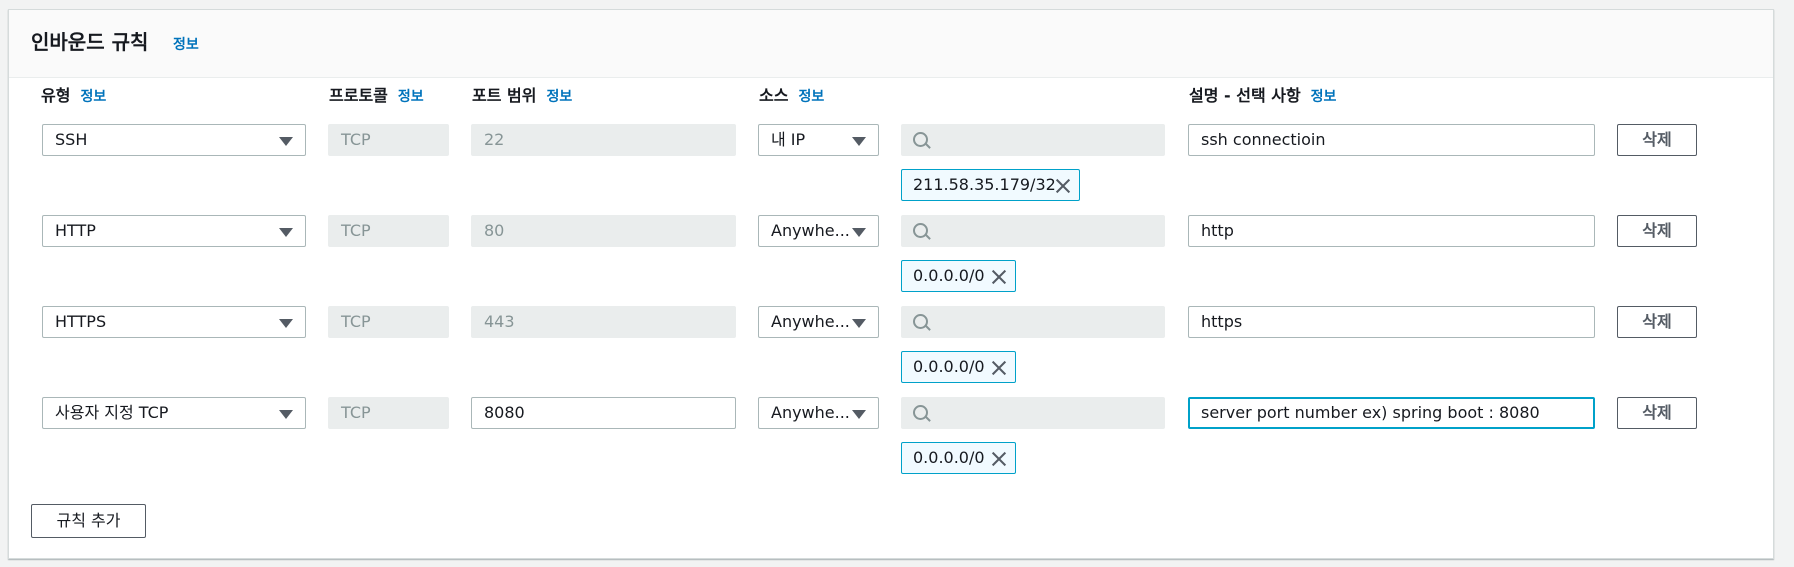 The image size is (1794, 567). I want to click on port-range-field: 22, so click(603, 140).